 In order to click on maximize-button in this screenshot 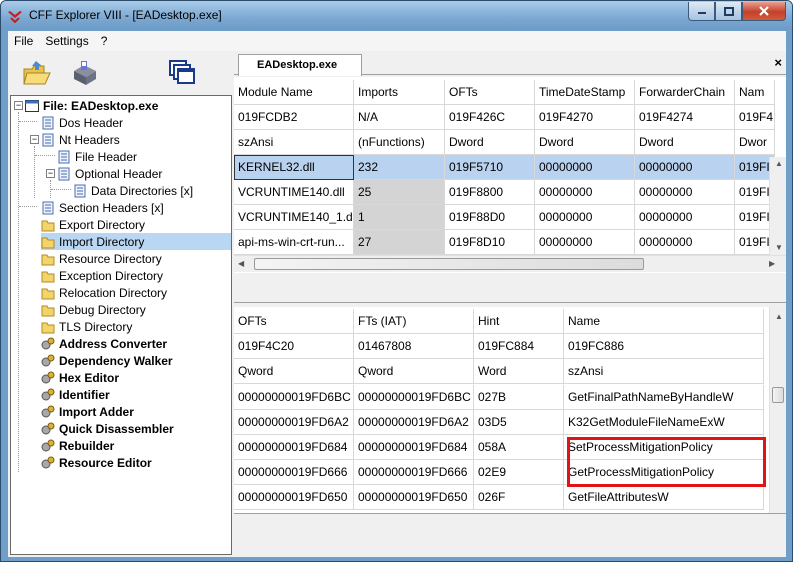, I will do `click(728, 11)`.